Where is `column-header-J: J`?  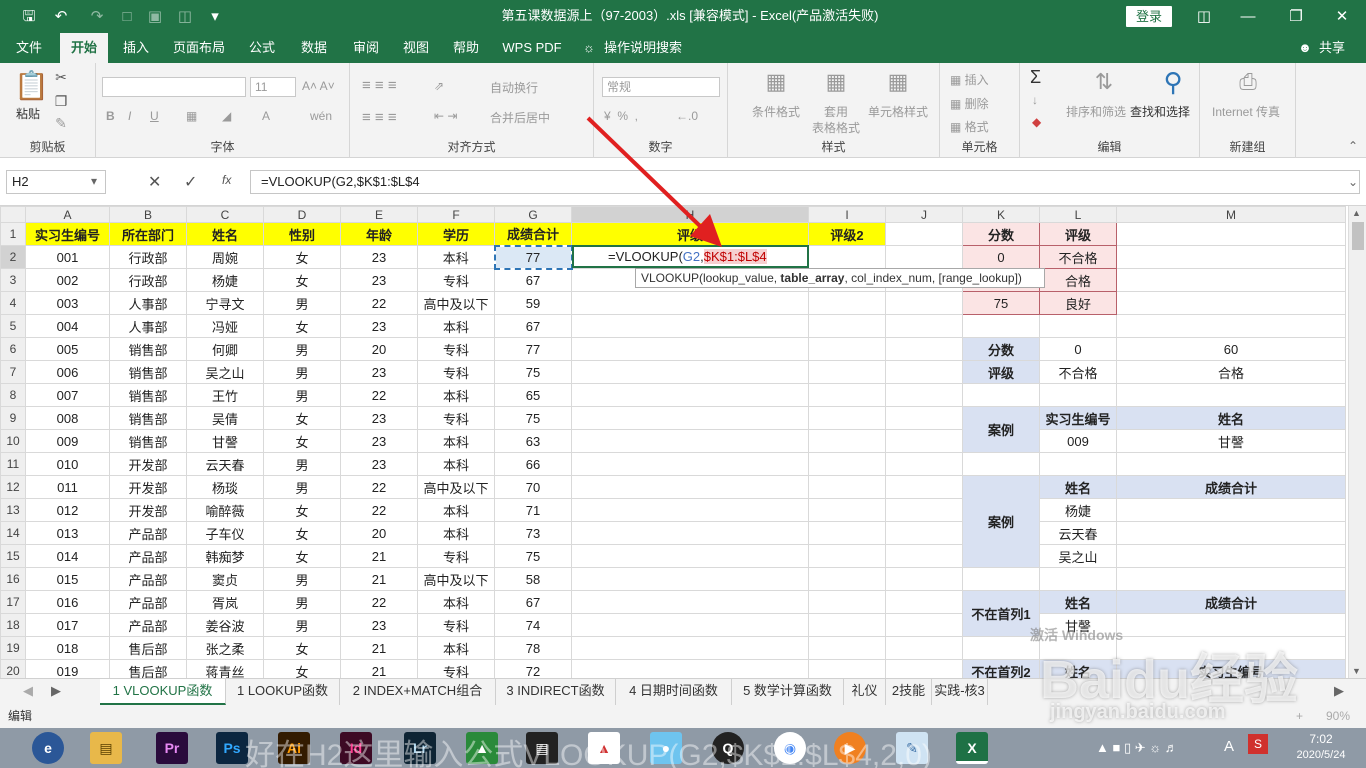
column-header-J: J is located at coordinates (924, 214).